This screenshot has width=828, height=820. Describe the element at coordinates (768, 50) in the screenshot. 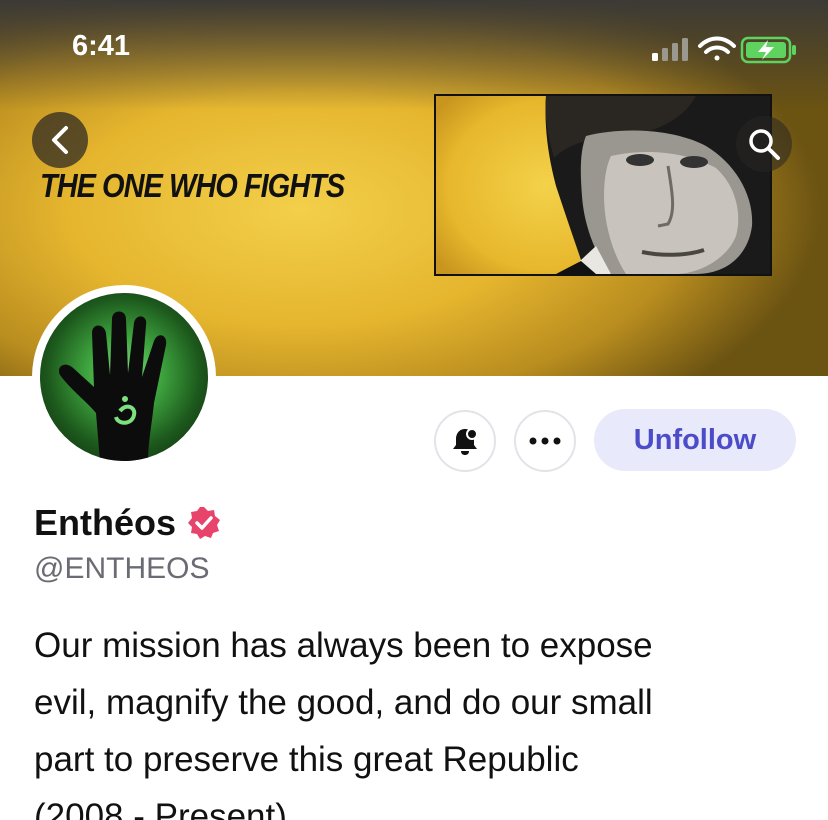

I see `battery-charging-icon` at that location.